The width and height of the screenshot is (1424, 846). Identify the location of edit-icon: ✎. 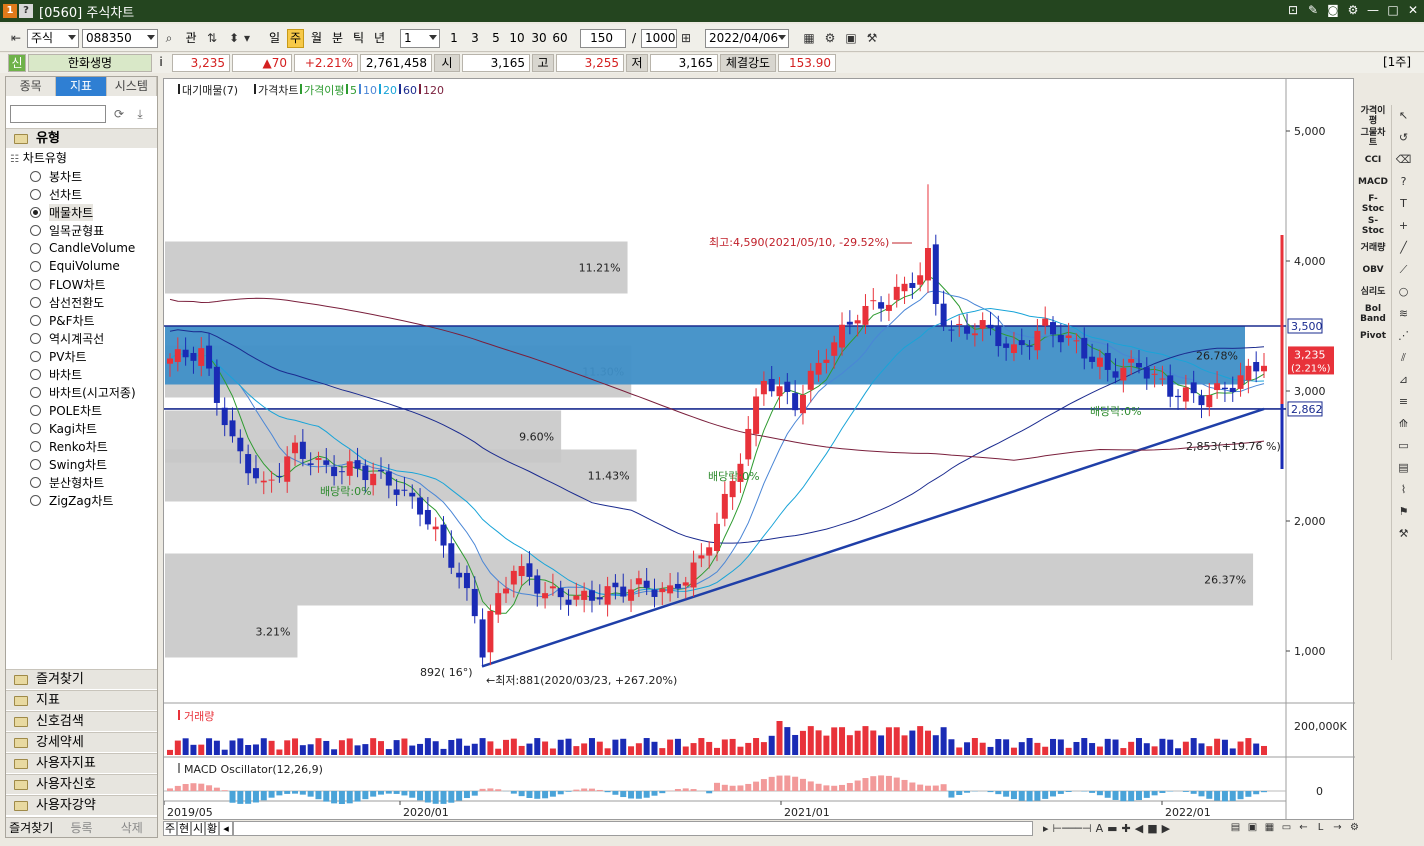
(1313, 10).